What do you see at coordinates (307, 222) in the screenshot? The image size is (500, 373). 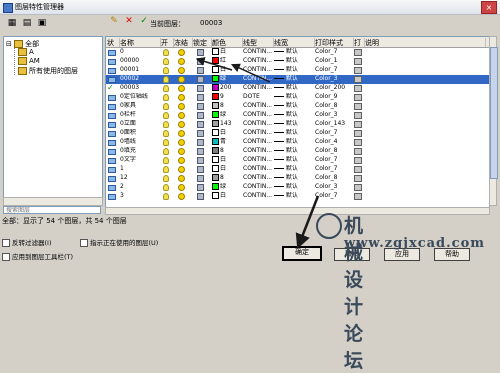 I see `arrow-to-ok` at bounding box center [307, 222].